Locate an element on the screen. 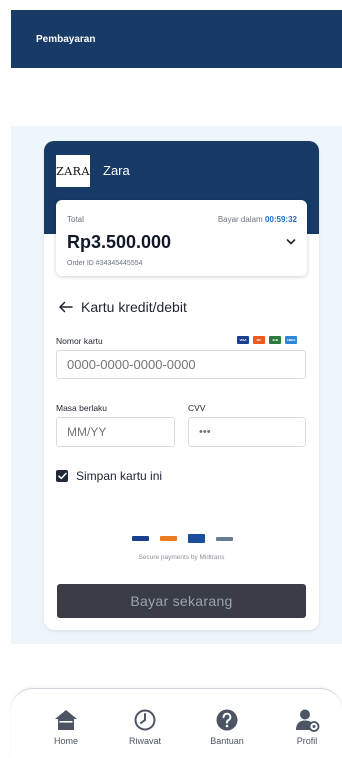 The height and width of the screenshot is (758, 342). cvv-input is located at coordinates (247, 432).